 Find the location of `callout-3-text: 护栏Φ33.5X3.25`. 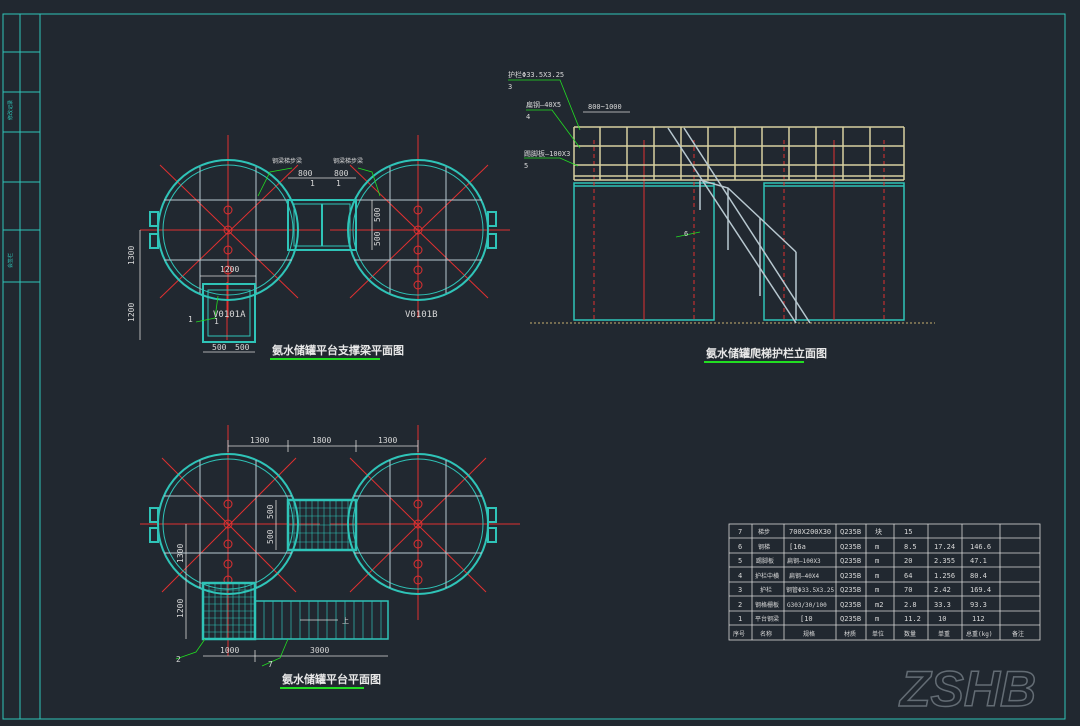

callout-3-text: 护栏Φ33.5X3.25 is located at coordinates (536, 74).